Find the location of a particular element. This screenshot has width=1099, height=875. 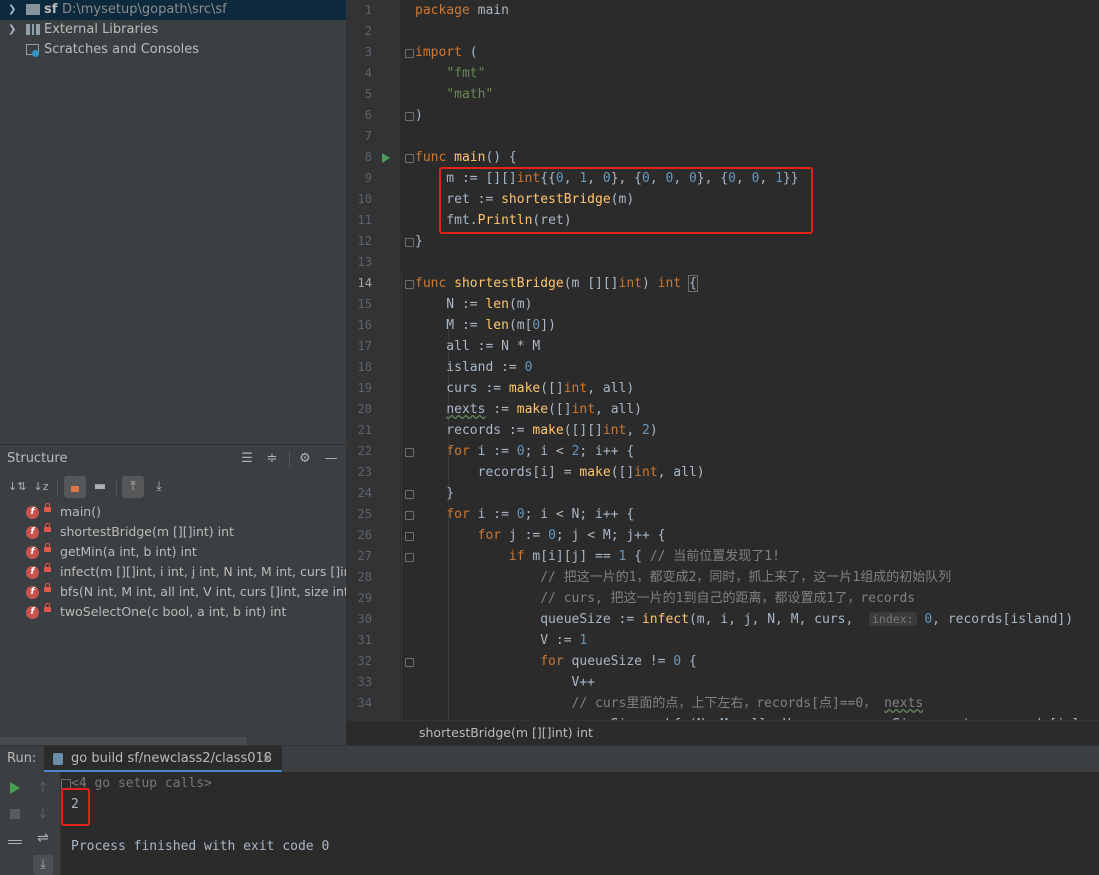

folder-toggle-icon: ▬ is located at coordinates (100, 487).